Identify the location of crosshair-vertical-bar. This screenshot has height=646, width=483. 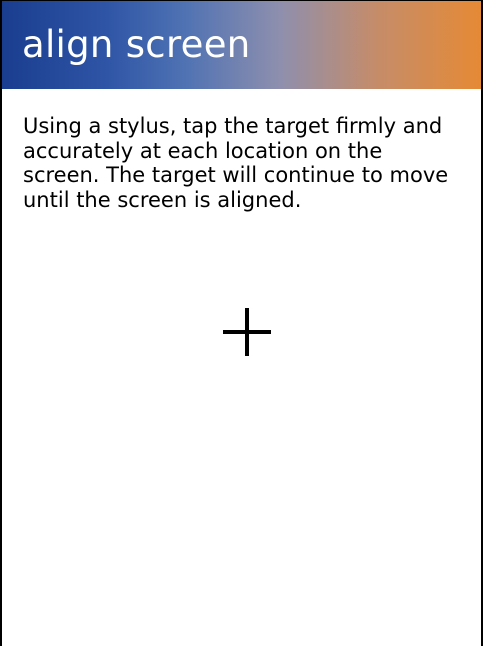
(247, 332).